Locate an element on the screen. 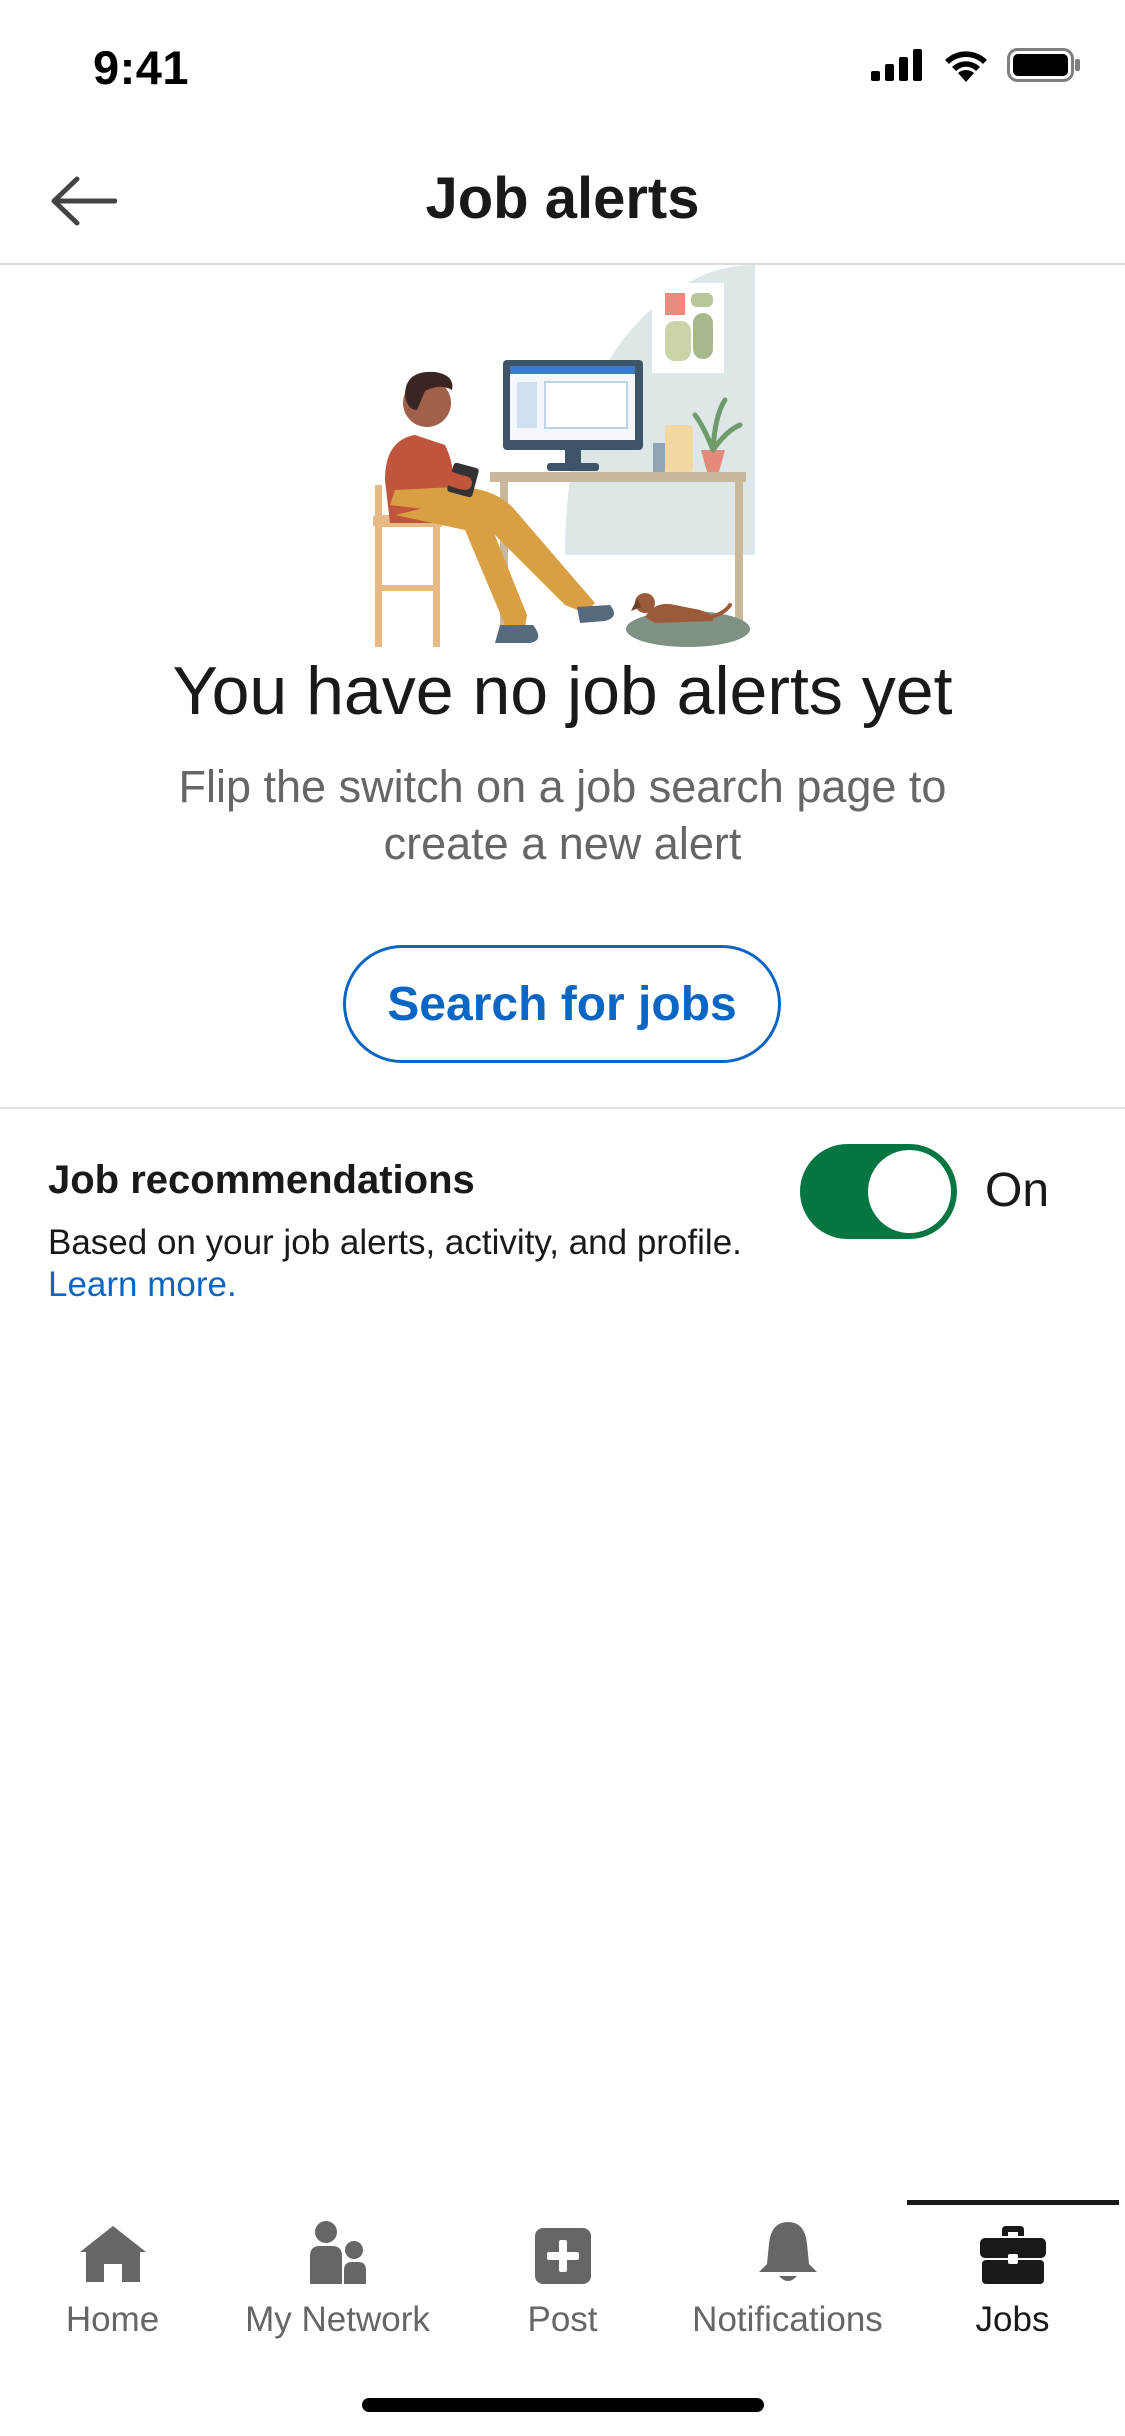 The height and width of the screenshot is (2436, 1125). nav-item-my-network: My Network is located at coordinates (337, 2265).